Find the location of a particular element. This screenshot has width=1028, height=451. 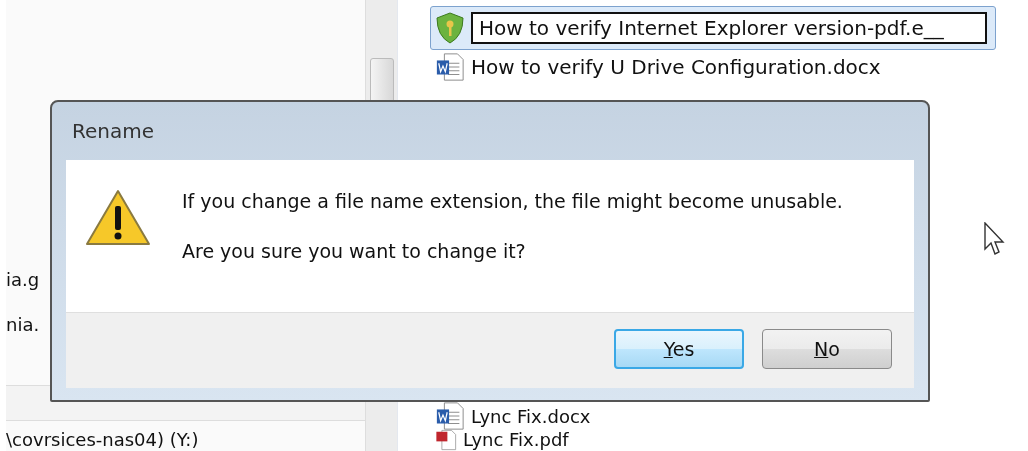

dialog-title: Rename is located at coordinates (113, 131).